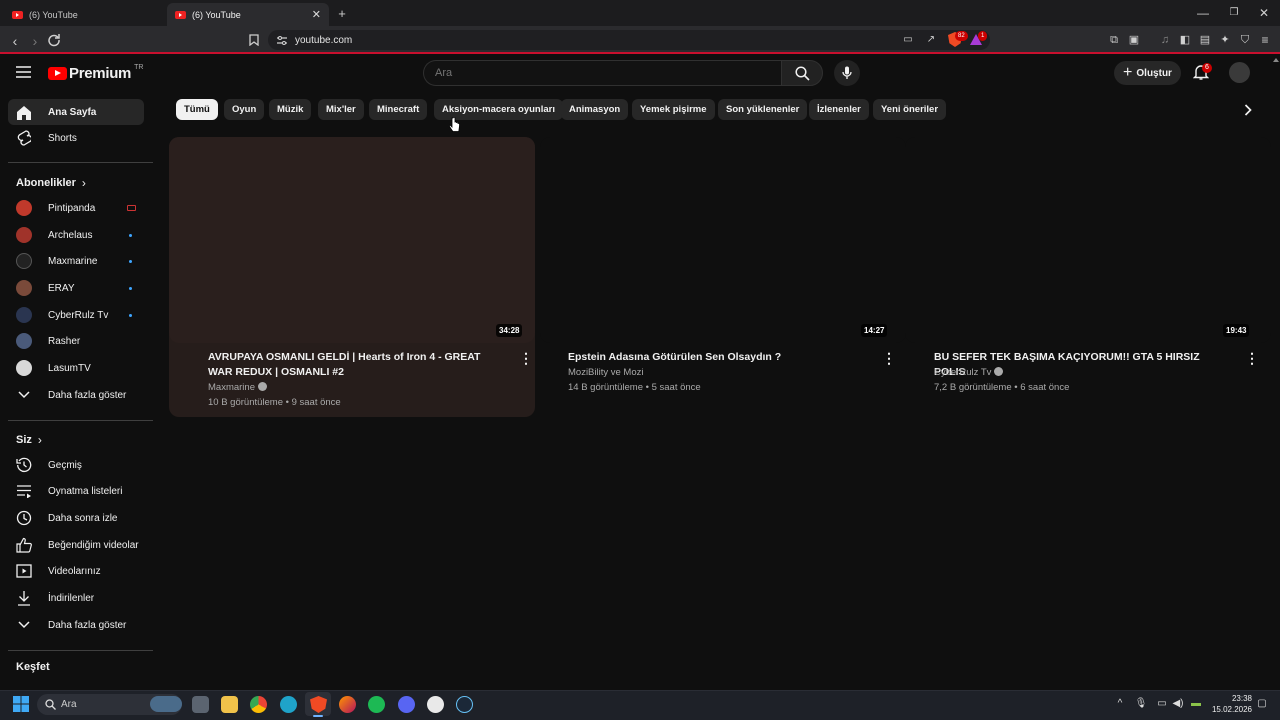 This screenshot has height=720, width=1280. What do you see at coordinates (1178, 704) in the screenshot?
I see `volume-icon: ◀)` at bounding box center [1178, 704].